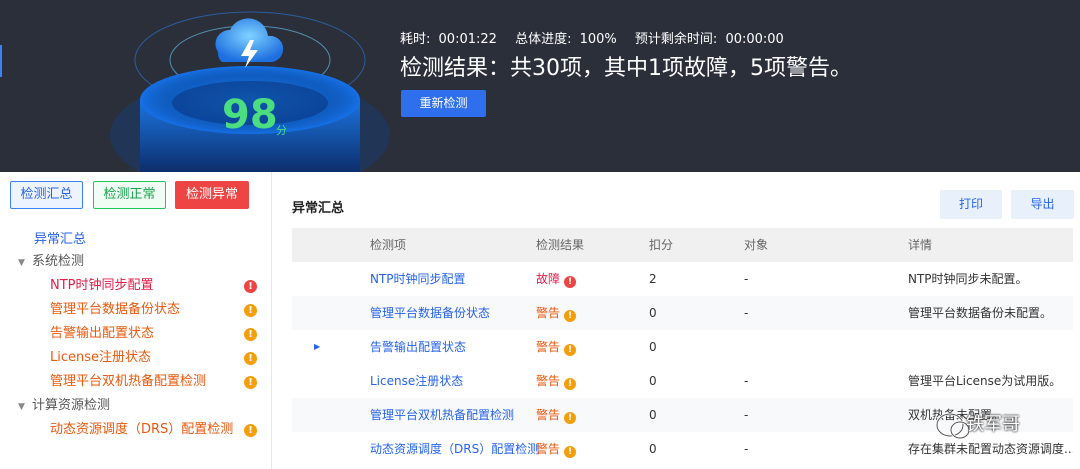  I want to click on score-illustration, so click(250, 91).